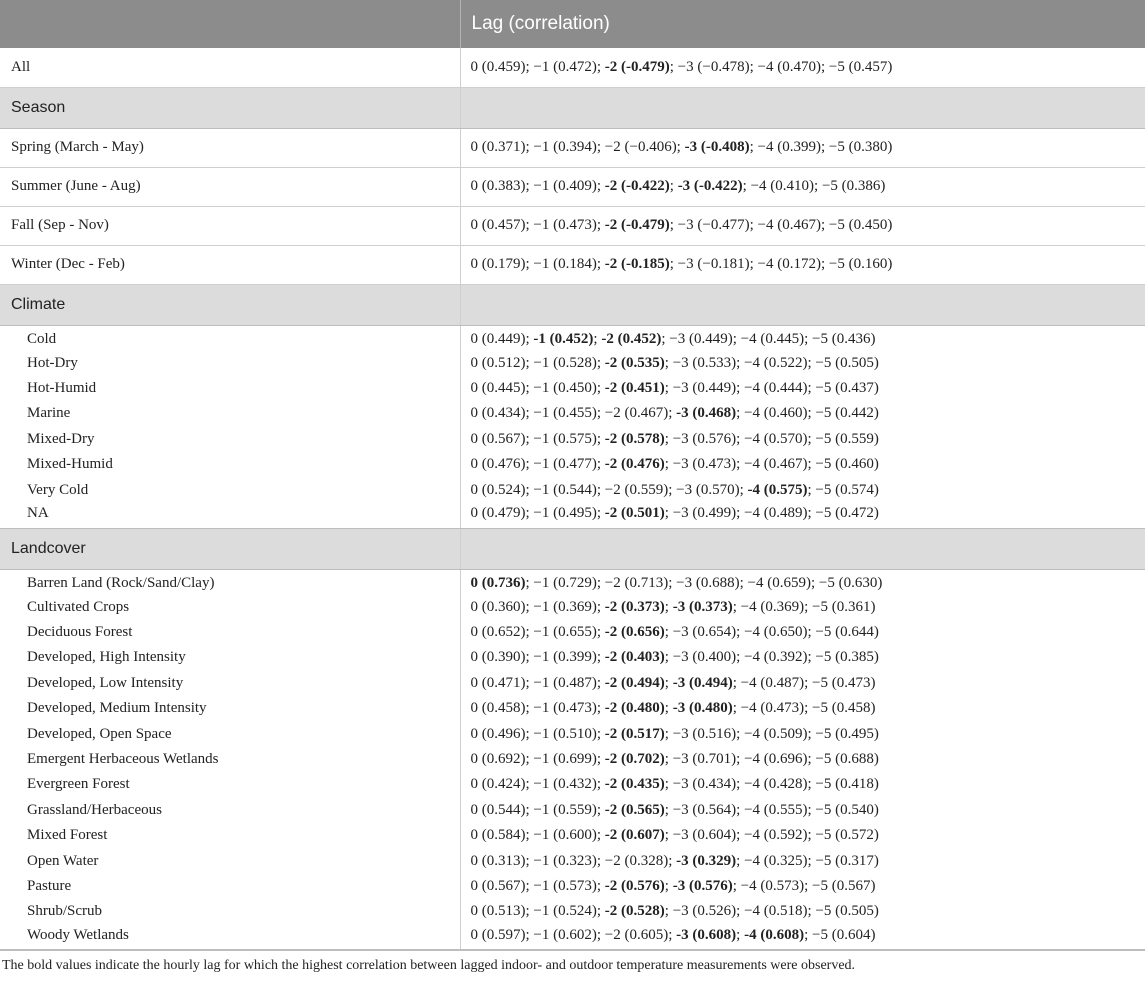 This screenshot has width=1145, height=990. What do you see at coordinates (634, 513) in the screenshot?
I see `max-correlation-value: -2 (0.501)` at bounding box center [634, 513].